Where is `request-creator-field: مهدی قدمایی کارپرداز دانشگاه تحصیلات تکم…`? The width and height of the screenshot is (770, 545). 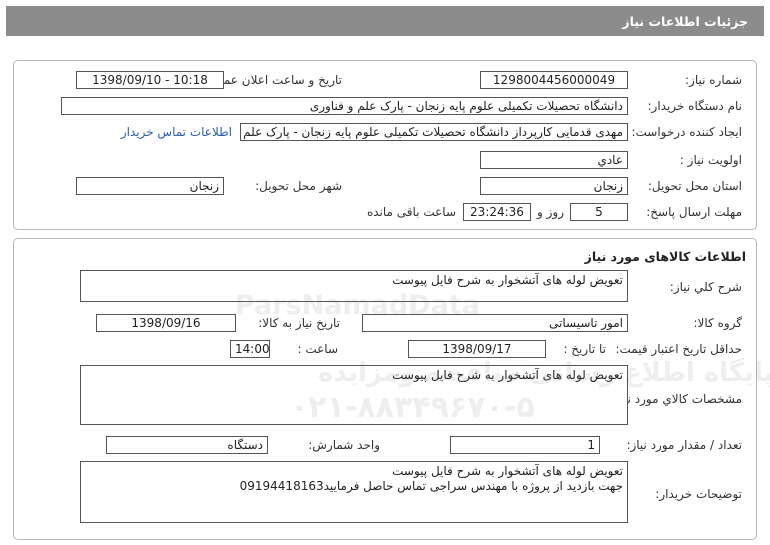
request-creator-field: مهدی قدمایی کارپرداز دانشگاه تحصیلات تکم… is located at coordinates (434, 132).